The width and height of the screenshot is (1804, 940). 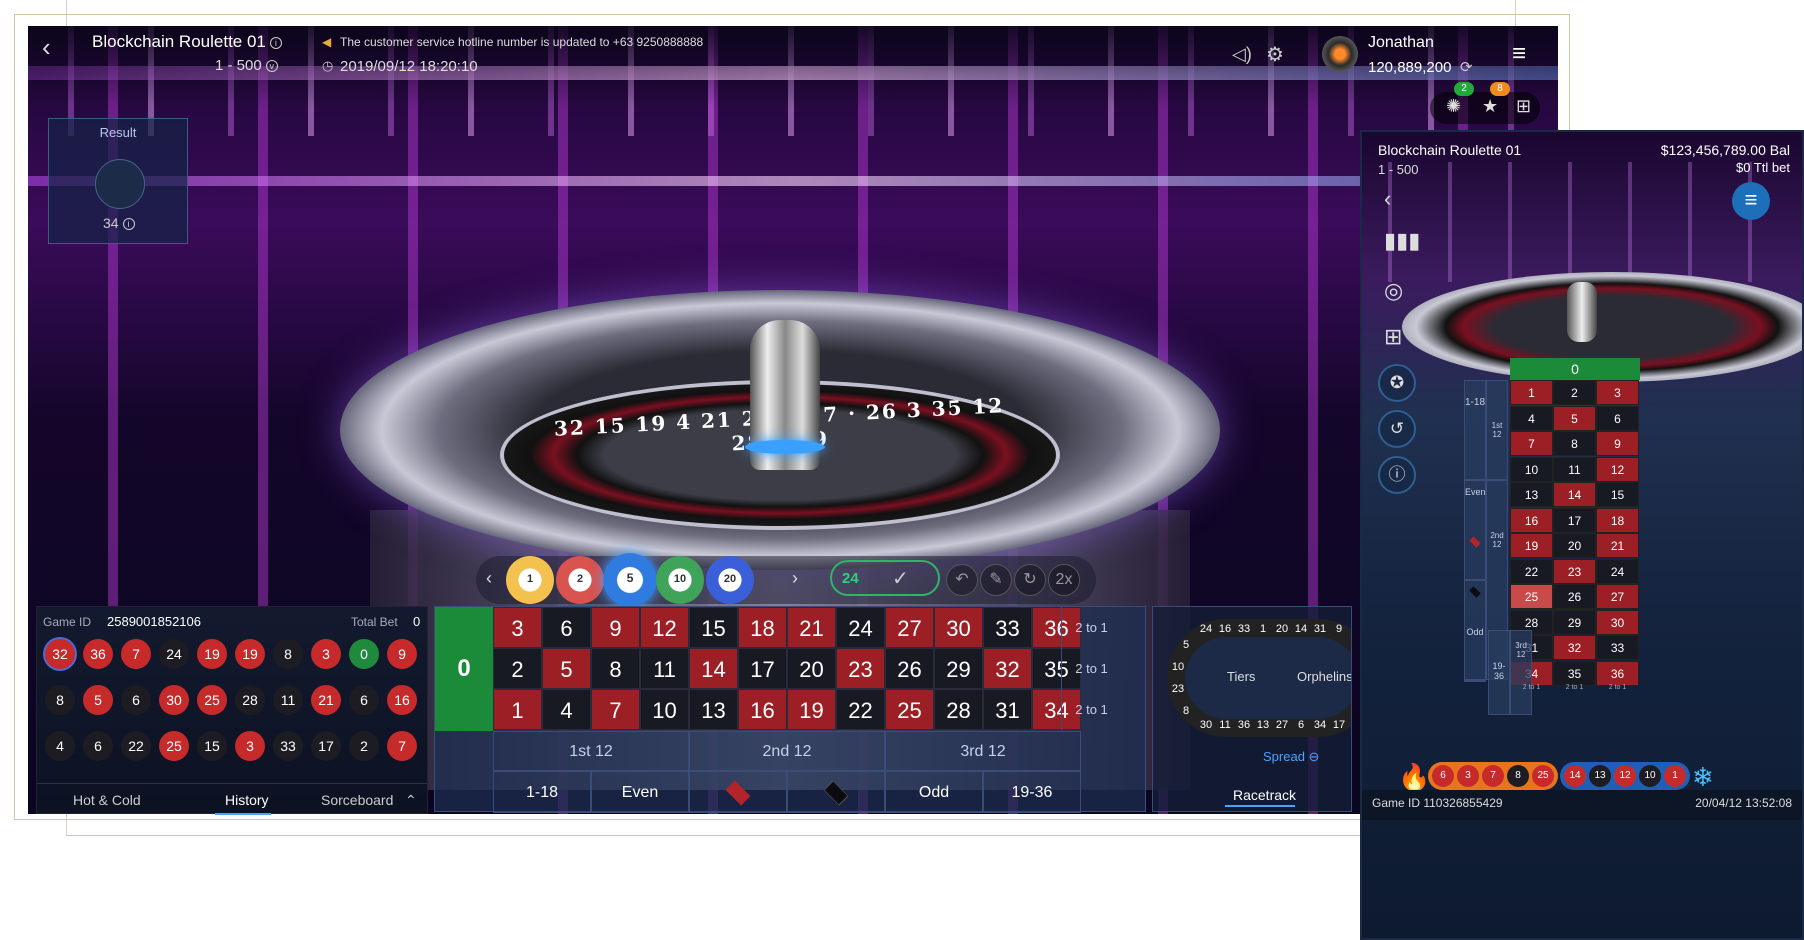 What do you see at coordinates (934, 792) in the screenshot?
I see `bet-odd: Odd` at bounding box center [934, 792].